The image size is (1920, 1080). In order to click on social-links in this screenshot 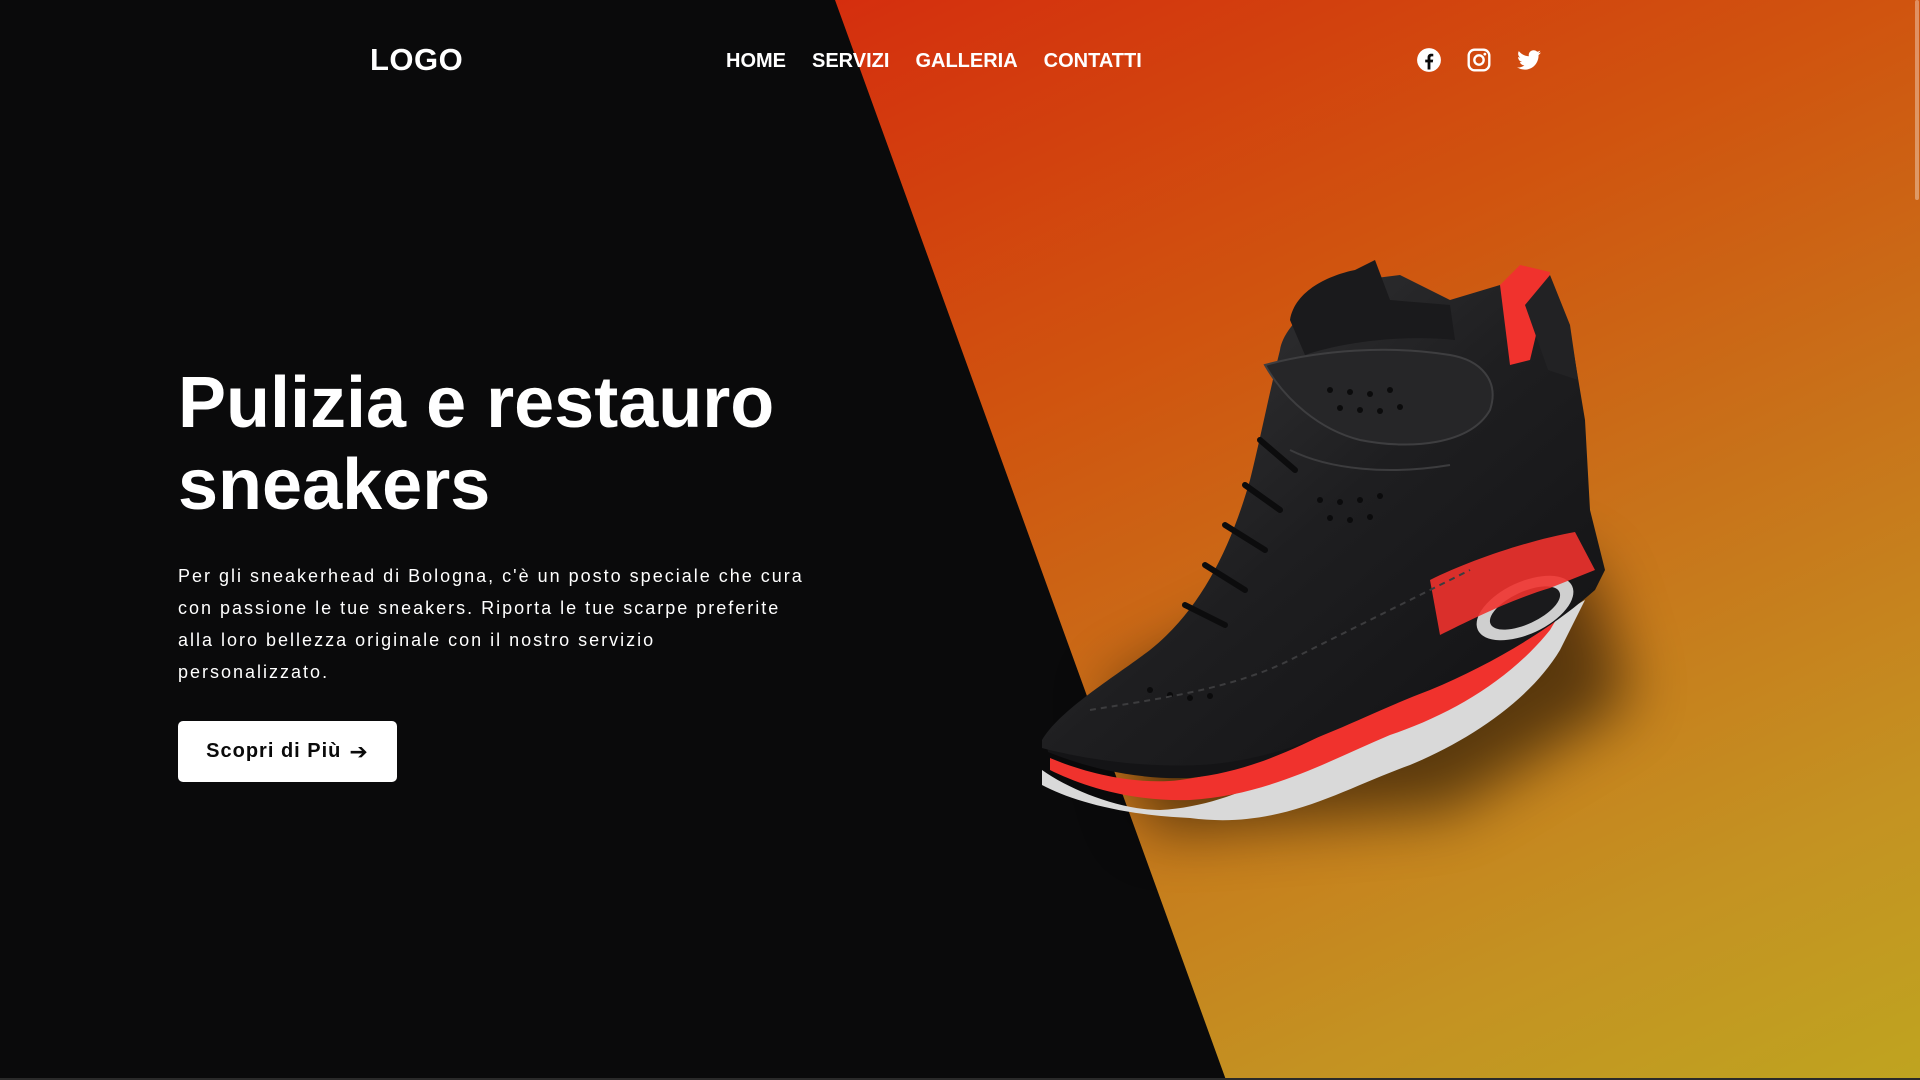, I will do `click(1479, 60)`.